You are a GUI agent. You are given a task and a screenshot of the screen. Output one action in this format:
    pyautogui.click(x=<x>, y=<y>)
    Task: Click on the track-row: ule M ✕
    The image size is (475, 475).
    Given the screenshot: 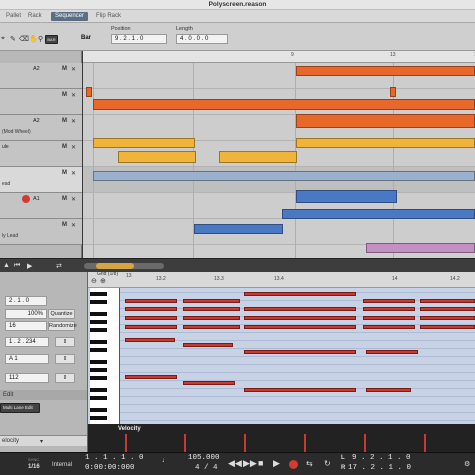 What is the action you would take?
    pyautogui.click(x=41, y=154)
    